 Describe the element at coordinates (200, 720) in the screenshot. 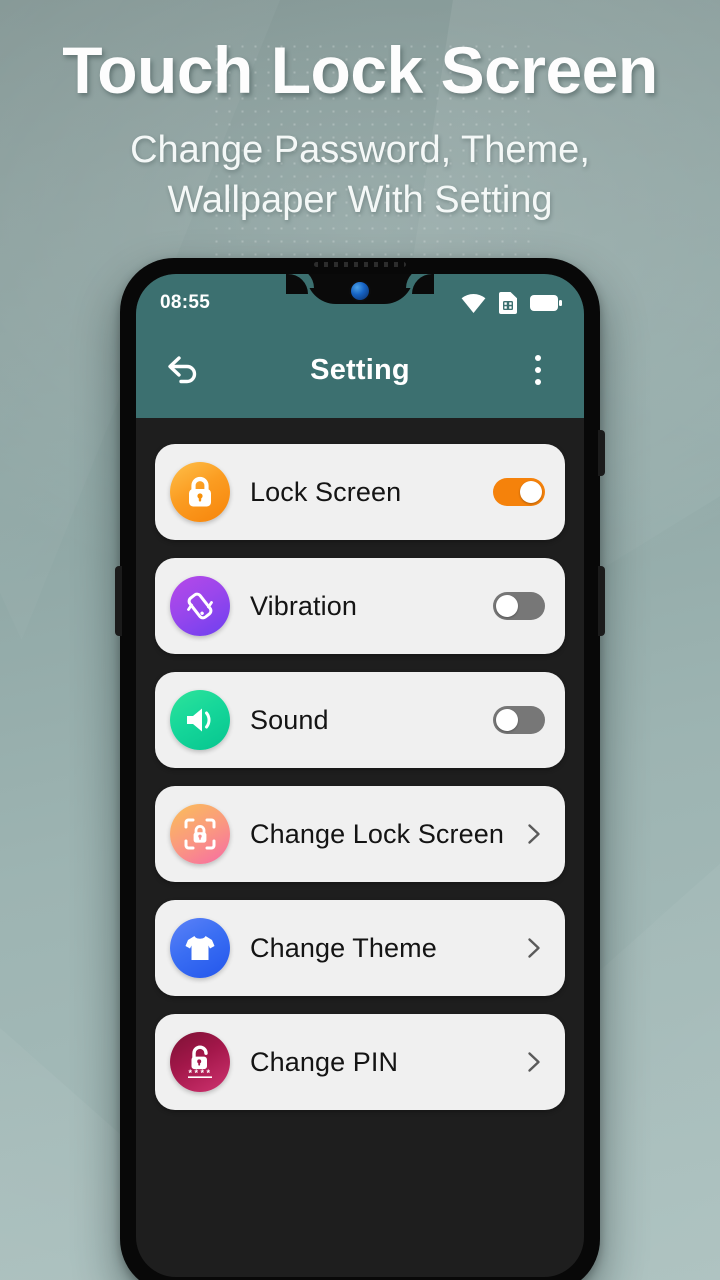

I see `speaker-volume-icon` at that location.